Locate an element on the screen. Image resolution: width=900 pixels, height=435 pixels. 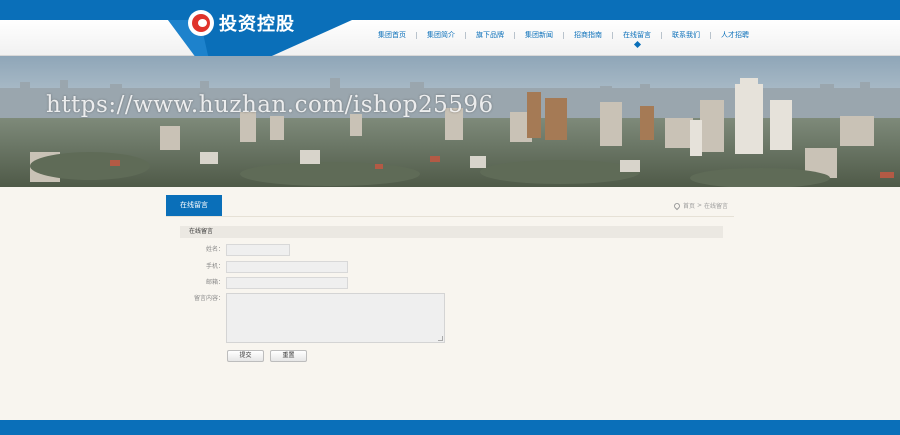
breadcrumb: 首页 > 在线留言 is located at coordinates (700, 205).